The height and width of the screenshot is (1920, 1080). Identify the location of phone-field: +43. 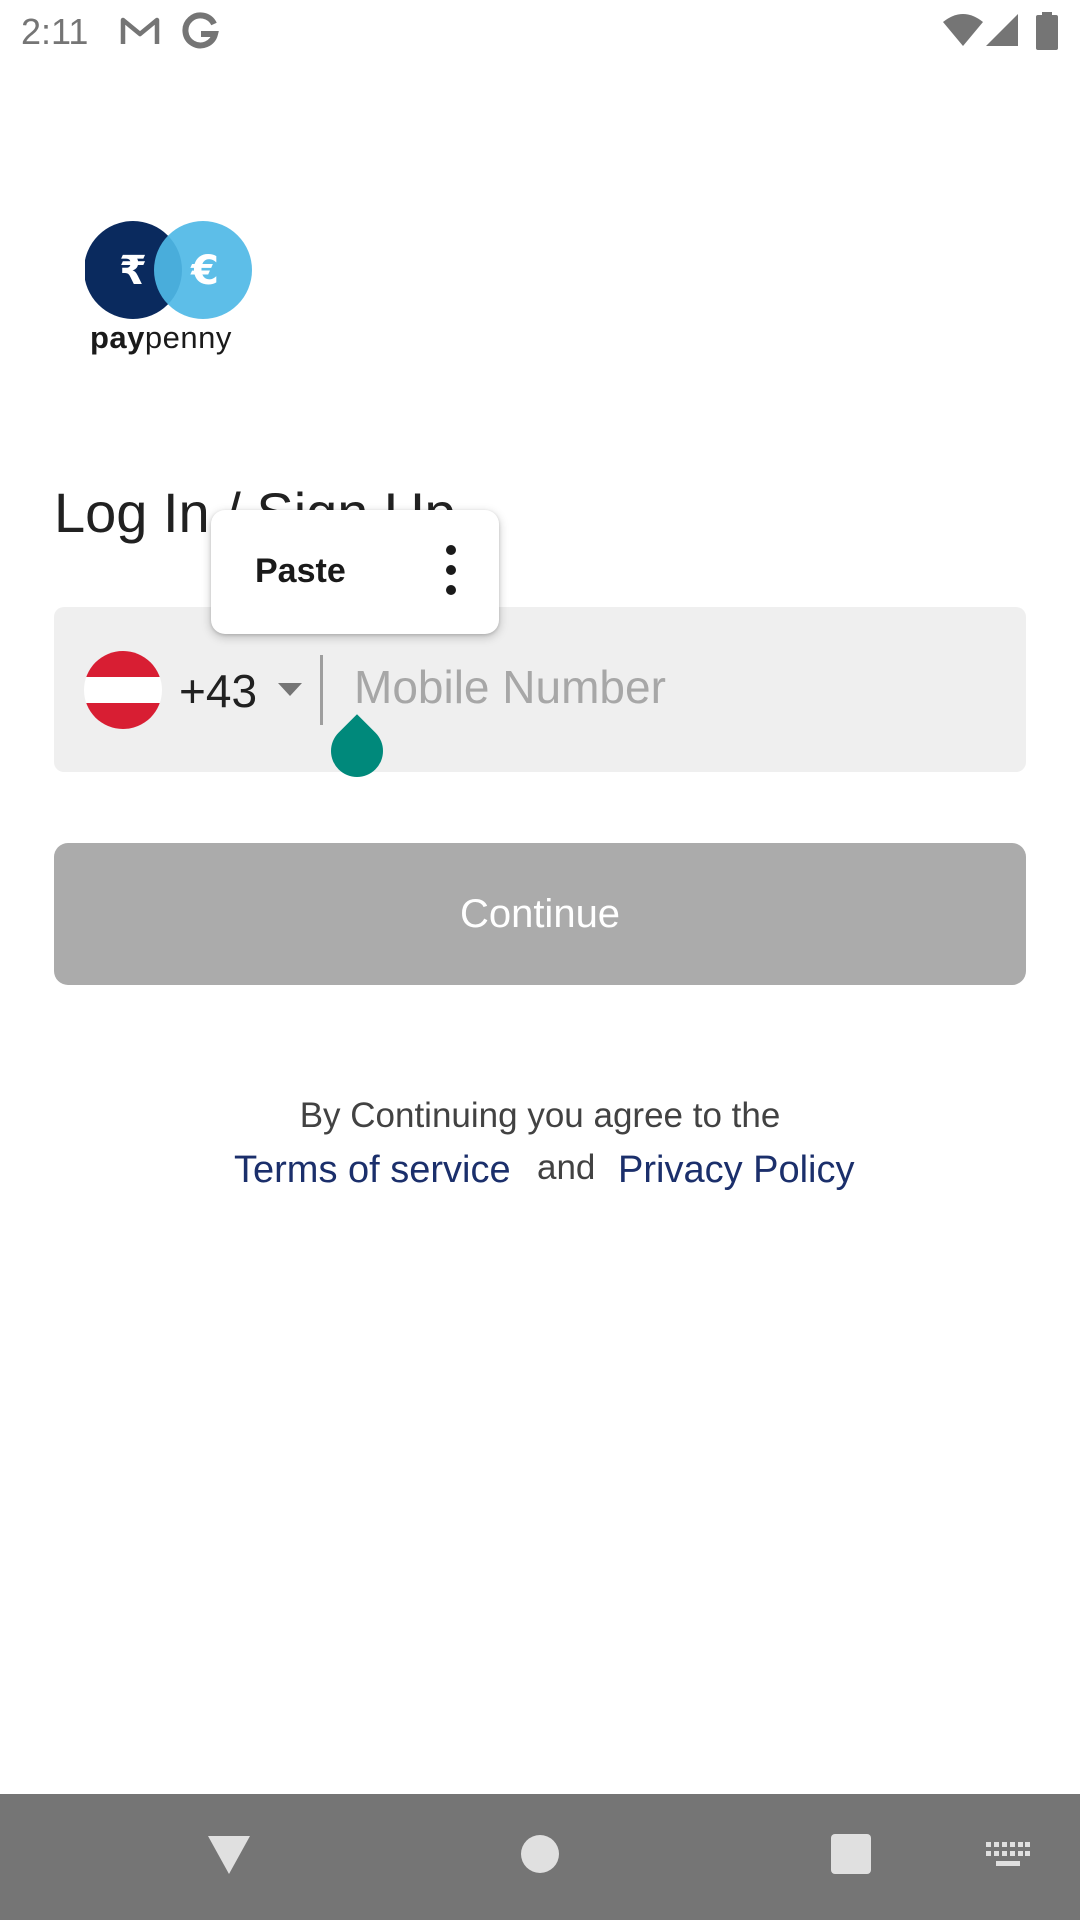
(540, 689).